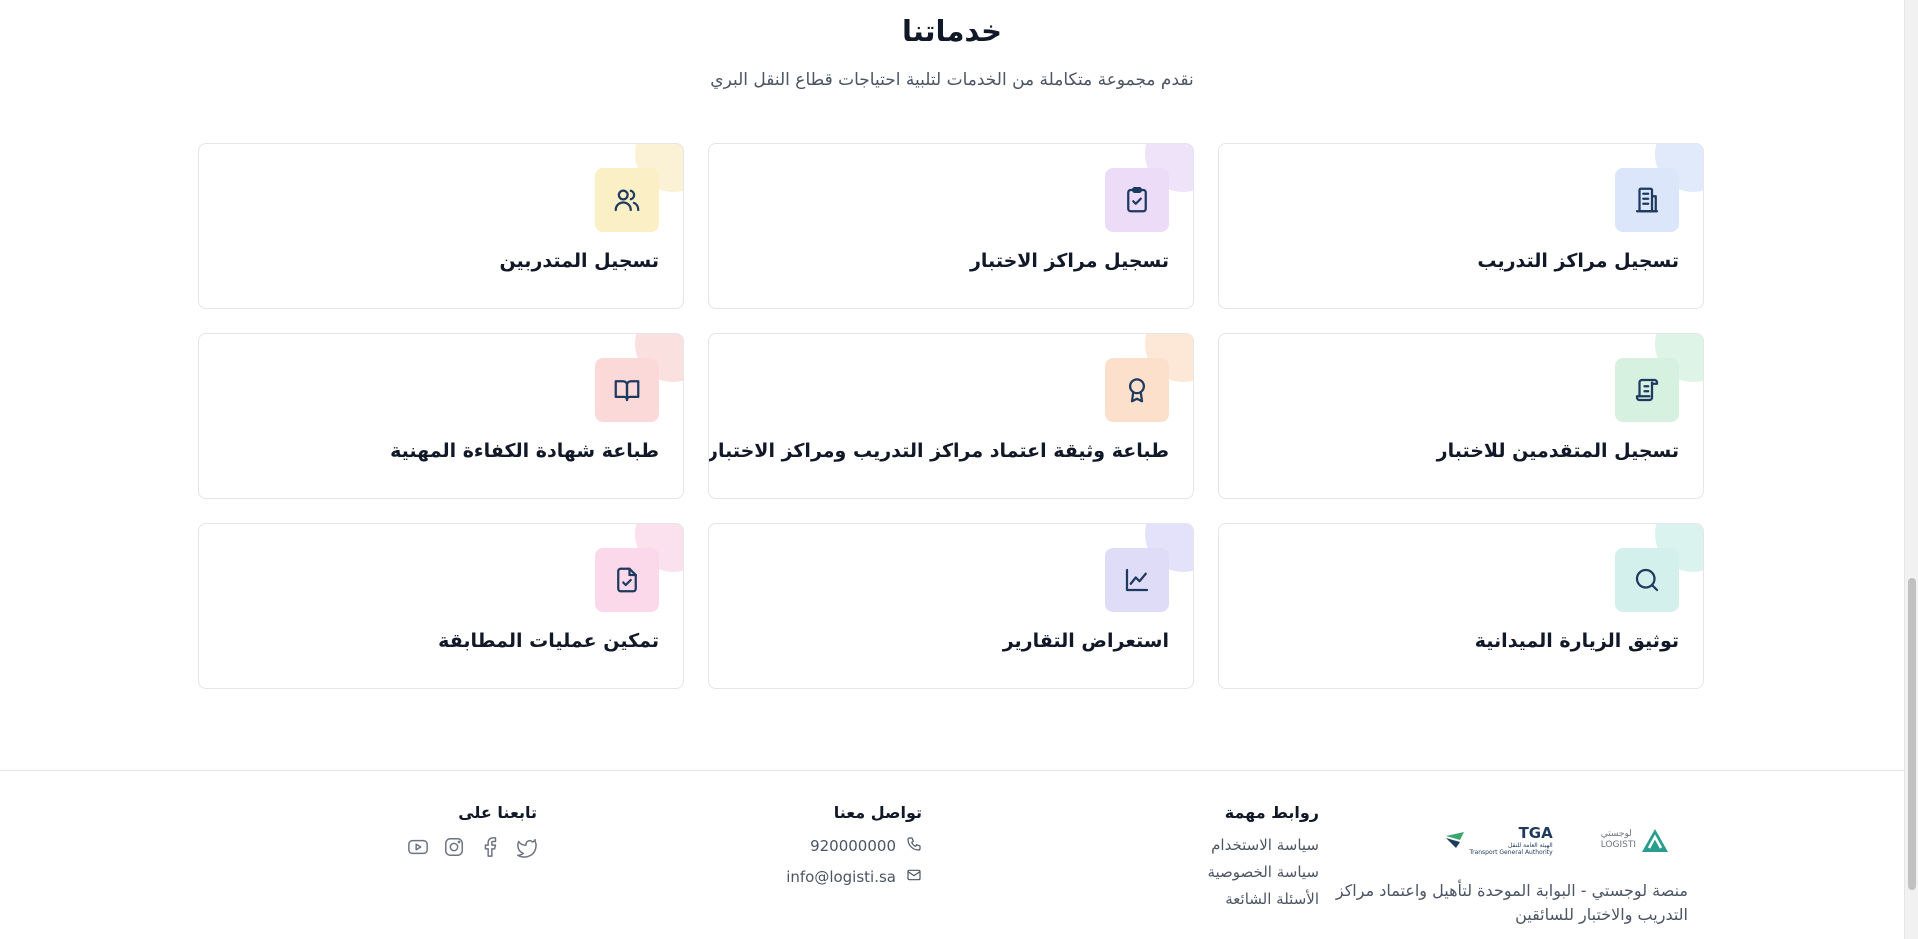 This screenshot has width=1918, height=939. Describe the element at coordinates (1578, 261) in the screenshot. I see `service-card-label: تسجيل مراكز التدريب` at that location.